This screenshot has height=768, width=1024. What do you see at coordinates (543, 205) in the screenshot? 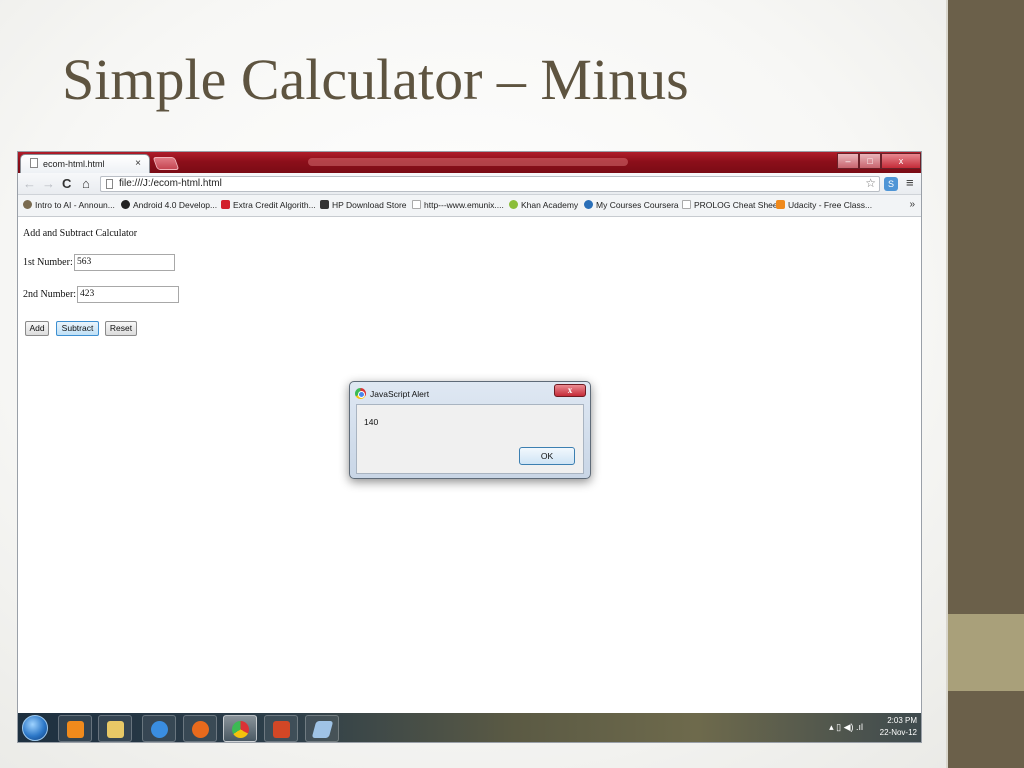
I see `bookmark-item: Khan Academy` at bounding box center [543, 205].